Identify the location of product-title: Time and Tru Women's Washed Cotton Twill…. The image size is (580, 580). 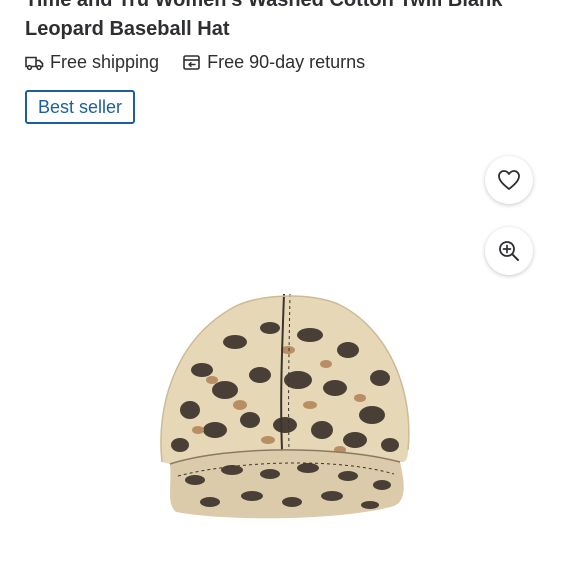
(264, 20).